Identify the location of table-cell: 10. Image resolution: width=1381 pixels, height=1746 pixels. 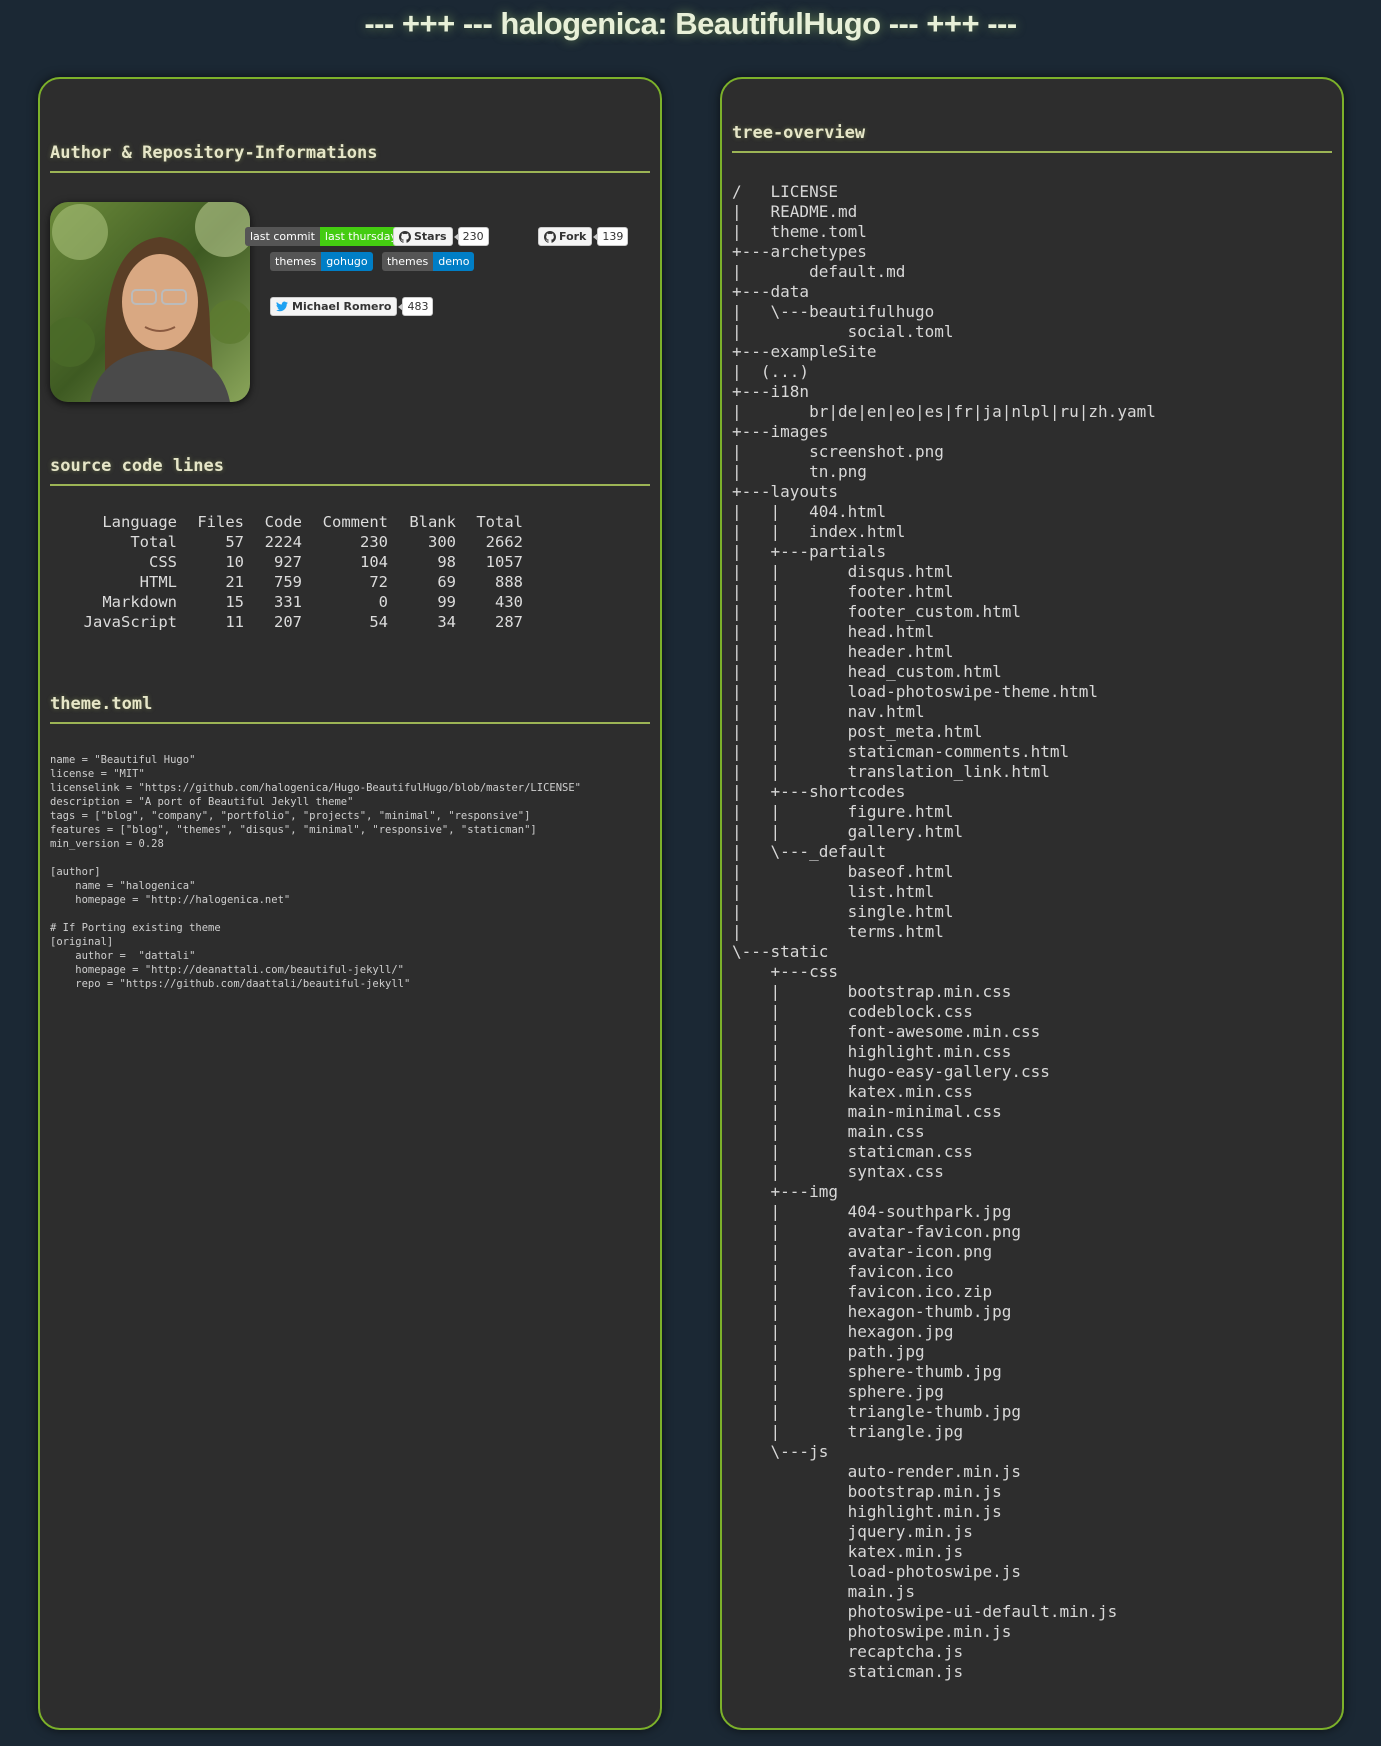
(234, 562).